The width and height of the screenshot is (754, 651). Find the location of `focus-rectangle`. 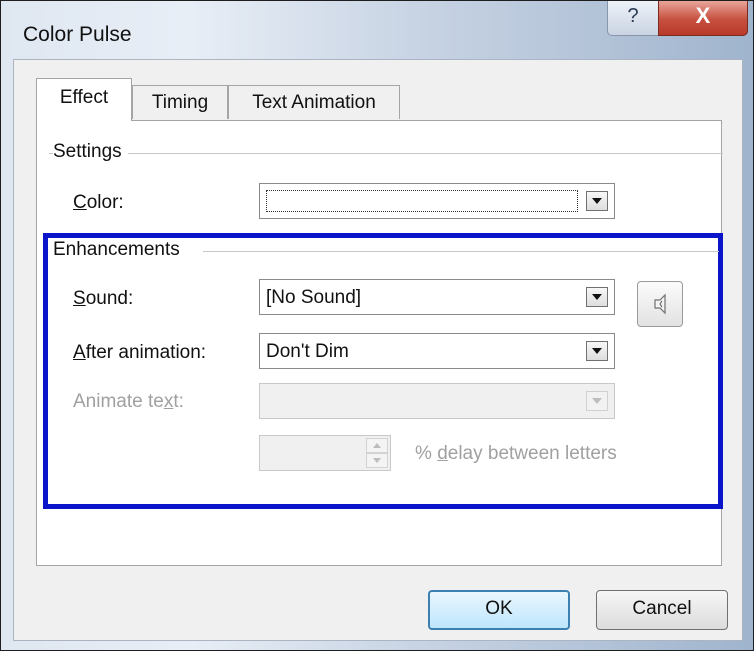

focus-rectangle is located at coordinates (422, 201).